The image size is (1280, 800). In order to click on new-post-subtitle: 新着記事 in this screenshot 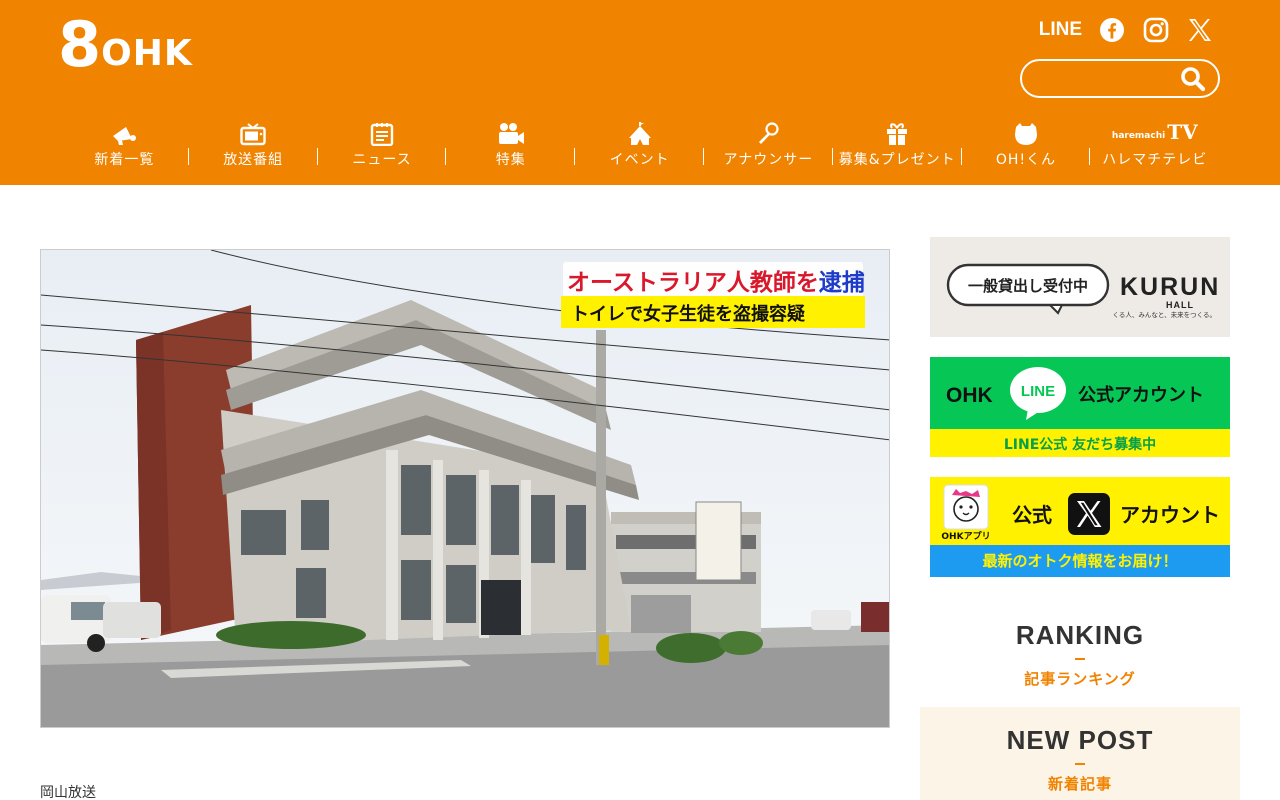, I will do `click(1079, 784)`.